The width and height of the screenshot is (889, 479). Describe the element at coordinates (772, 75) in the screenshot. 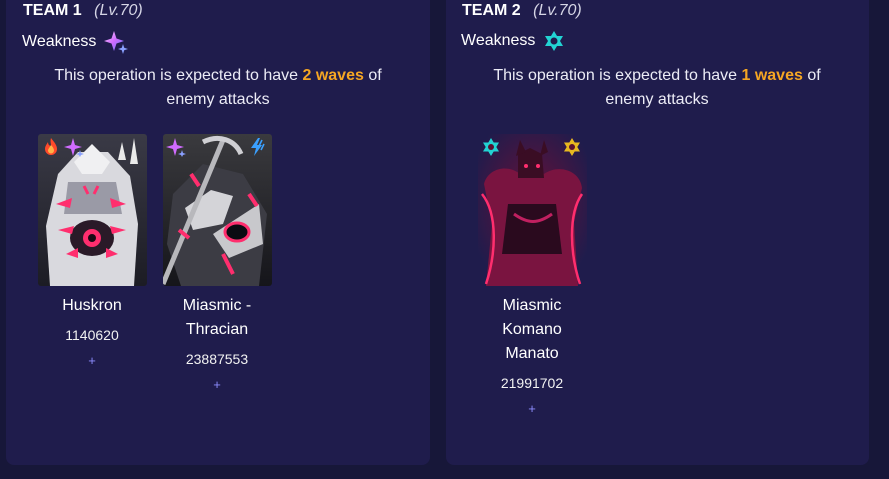

I see `team-2-waves-count: 1 waves` at that location.